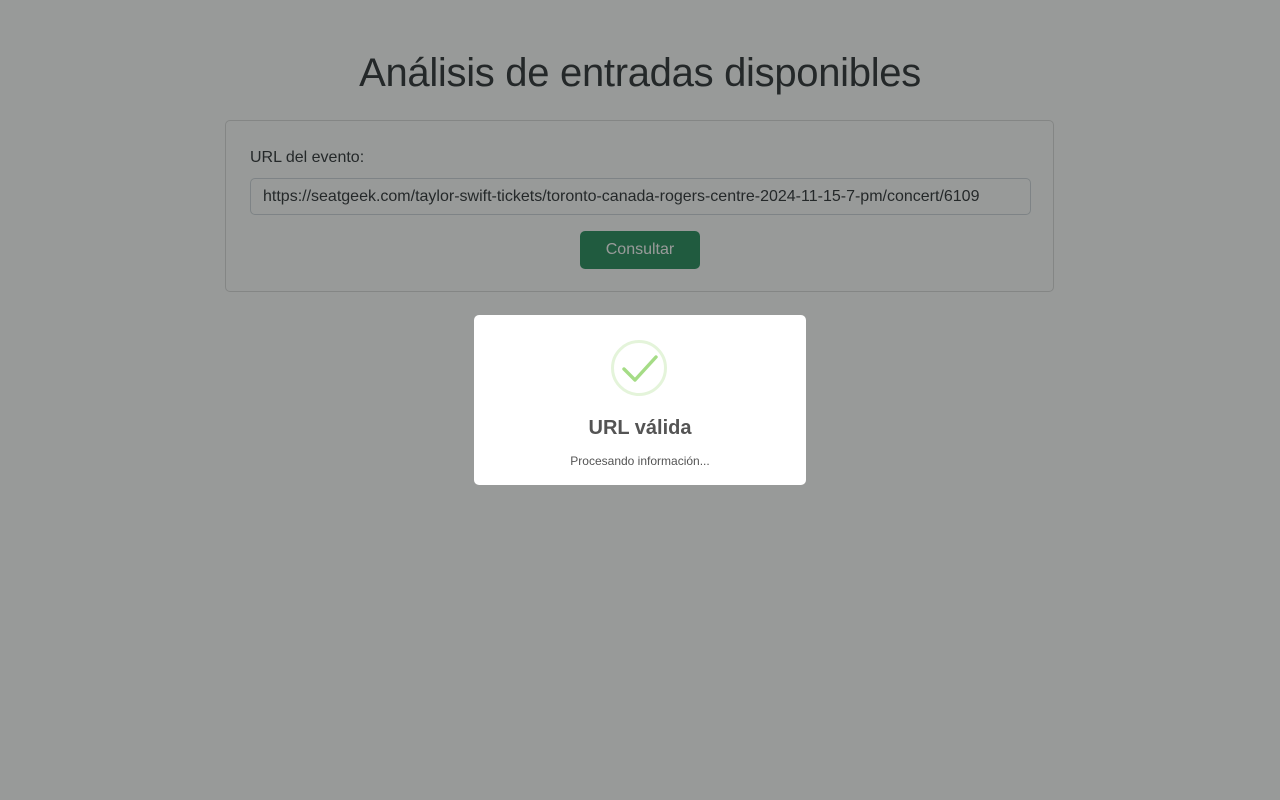 The image size is (1280, 800). What do you see at coordinates (639, 368) in the screenshot?
I see `success-checkmark-icon` at bounding box center [639, 368].